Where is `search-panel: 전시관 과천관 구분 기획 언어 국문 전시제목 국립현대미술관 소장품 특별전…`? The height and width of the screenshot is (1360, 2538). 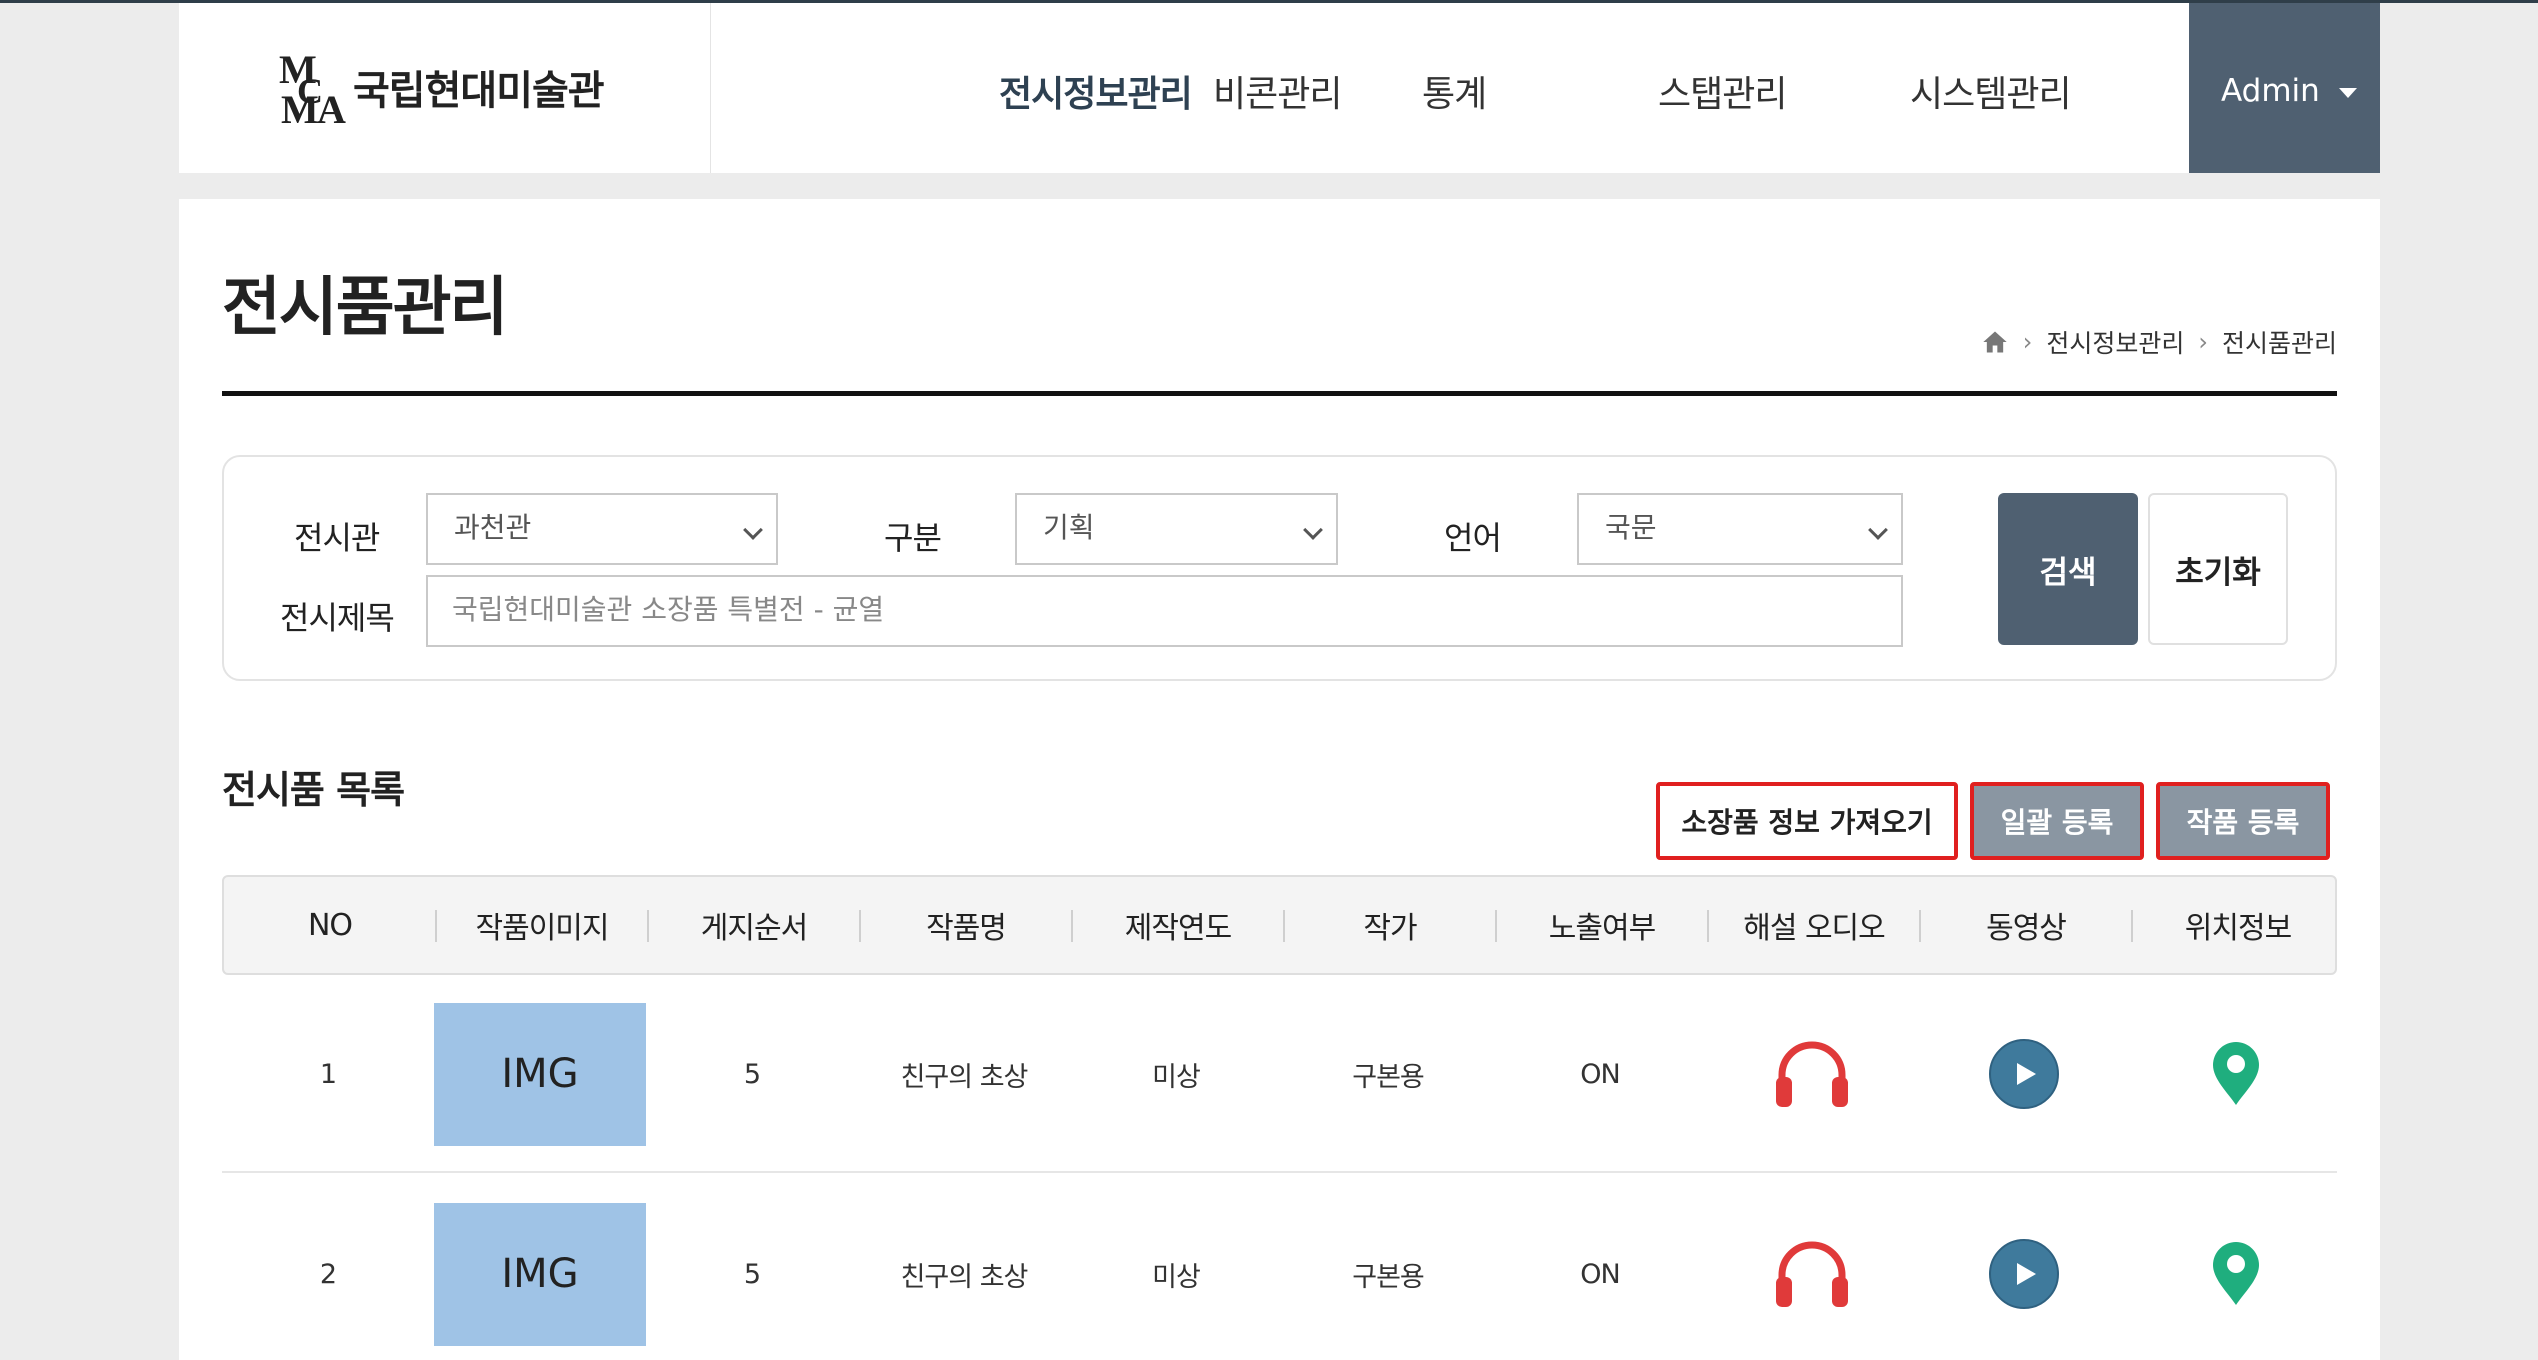 search-panel: 전시관 과천관 구분 기획 언어 국문 전시제목 국립현대미술관 소장품 특별전… is located at coordinates (1279, 568).